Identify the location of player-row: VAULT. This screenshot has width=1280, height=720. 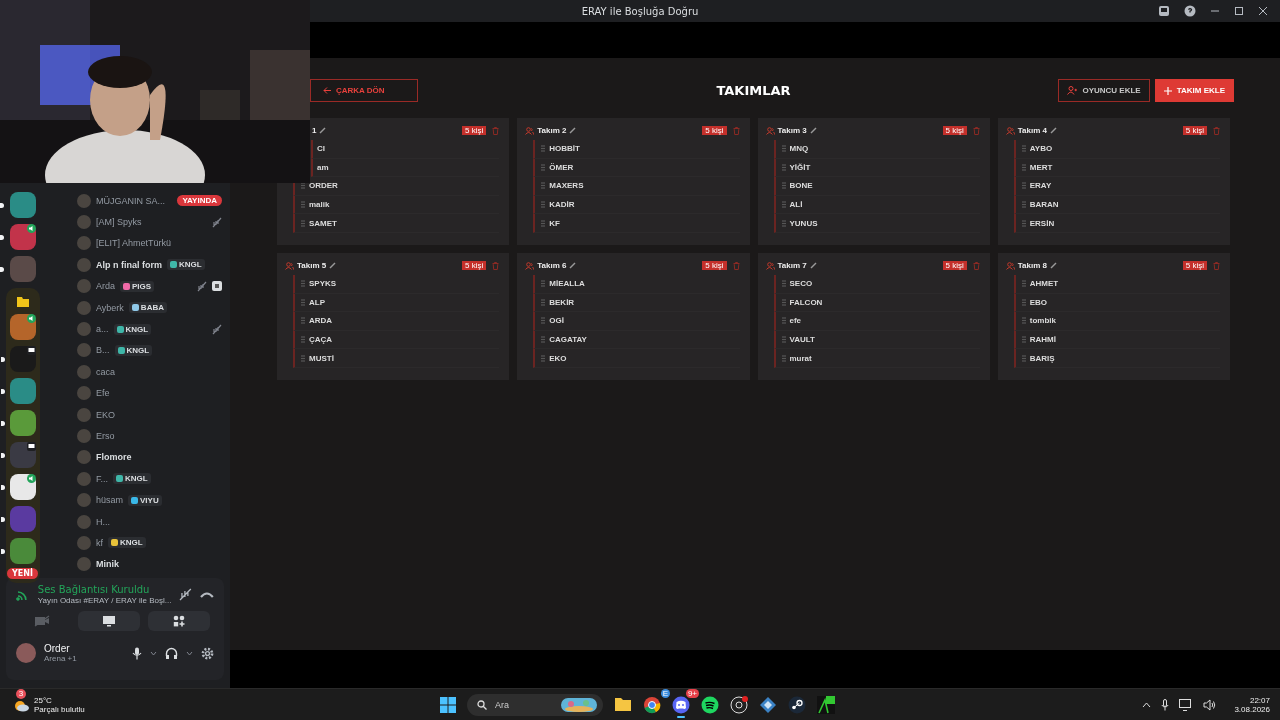
(876, 340).